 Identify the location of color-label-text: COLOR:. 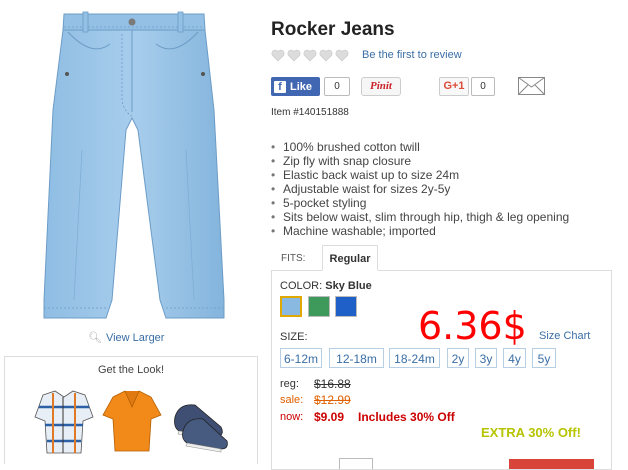
(301, 286).